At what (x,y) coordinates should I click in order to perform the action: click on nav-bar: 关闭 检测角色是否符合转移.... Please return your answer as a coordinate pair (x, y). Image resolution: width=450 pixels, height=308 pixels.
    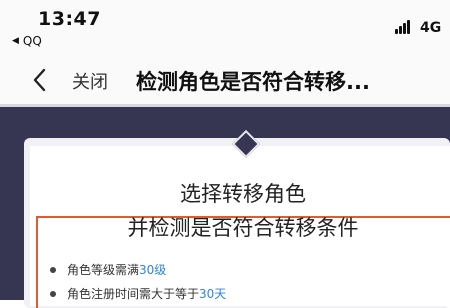
    Looking at the image, I should click on (225, 81).